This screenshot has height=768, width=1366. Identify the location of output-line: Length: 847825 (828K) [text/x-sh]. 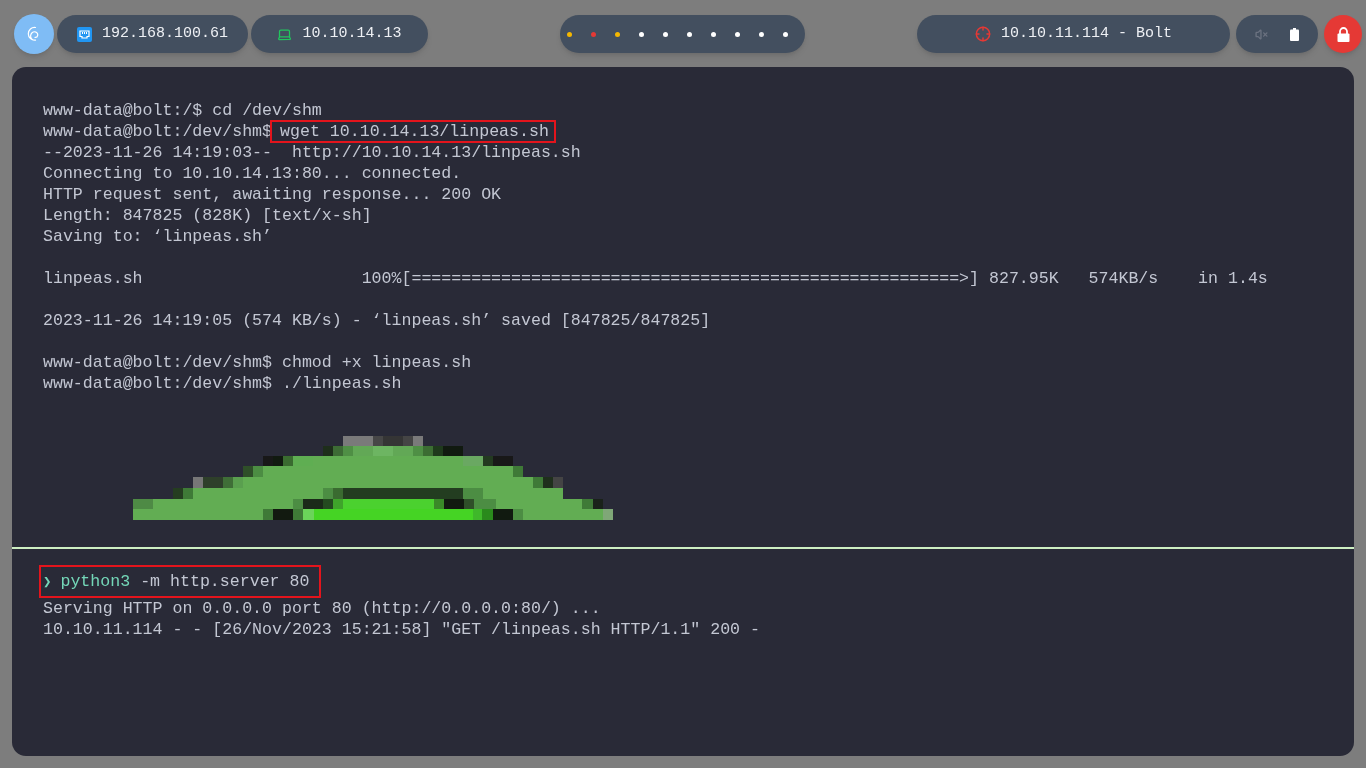
(207, 215).